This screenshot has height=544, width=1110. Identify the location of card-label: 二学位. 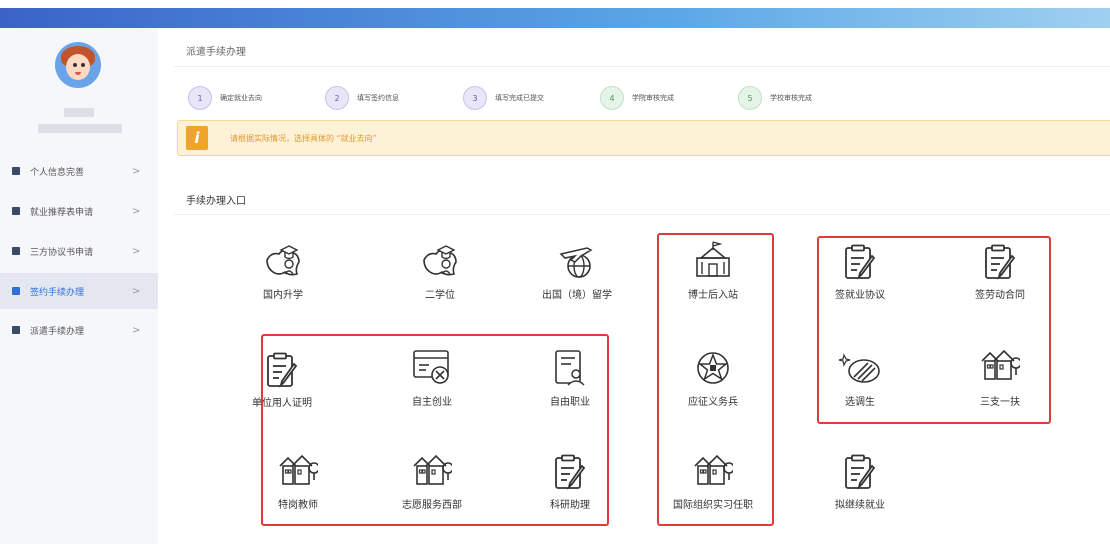
(440, 295).